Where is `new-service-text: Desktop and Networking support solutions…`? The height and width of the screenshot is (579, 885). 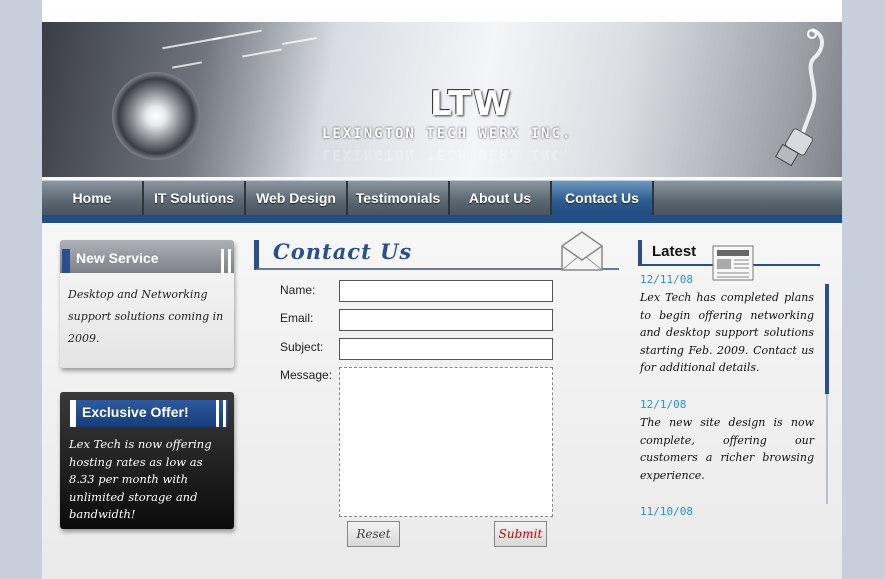
new-service-text: Desktop and Networking support solutions… is located at coordinates (146, 316).